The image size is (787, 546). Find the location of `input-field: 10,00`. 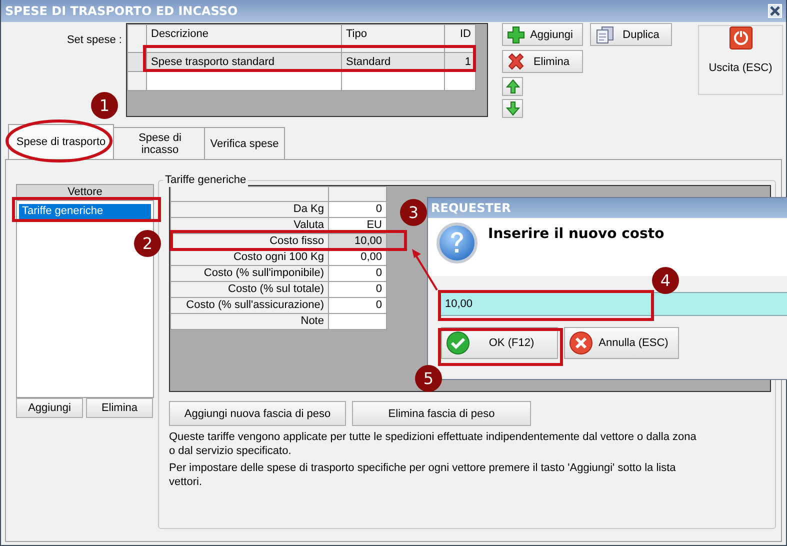

input-field: 10,00 is located at coordinates (613, 304).